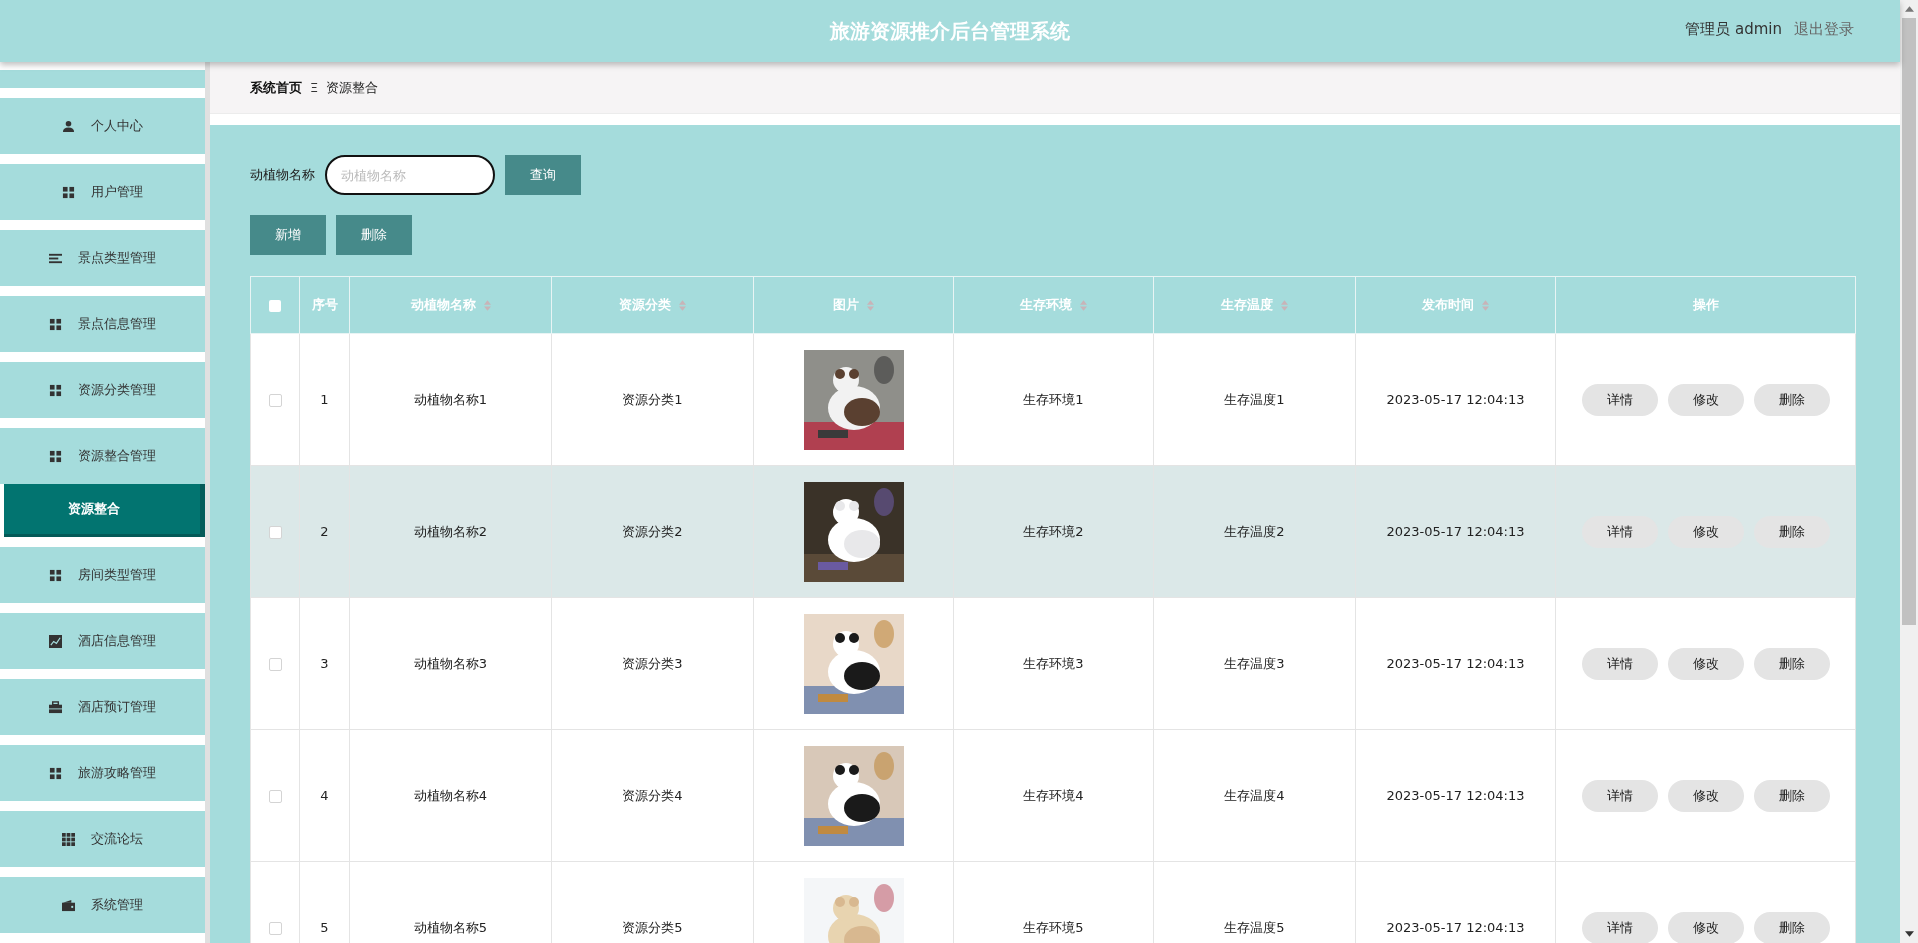  I want to click on table-cell: 生存环境1, so click(1053, 399).